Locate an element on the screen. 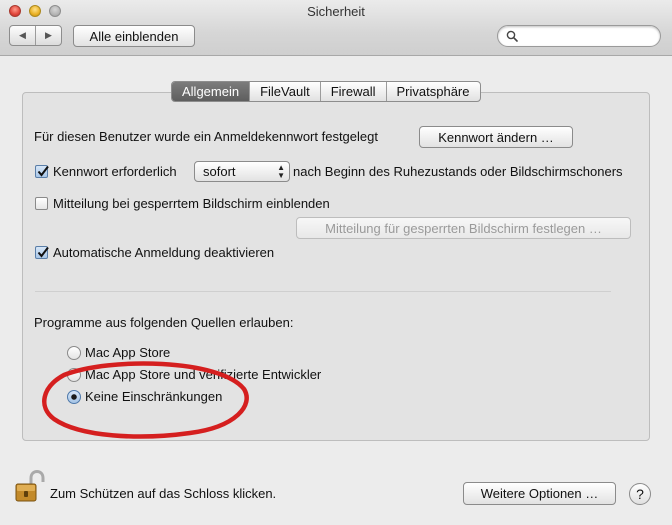 This screenshot has width=672, height=525. annotation-ellipse is located at coordinates (145, 400).